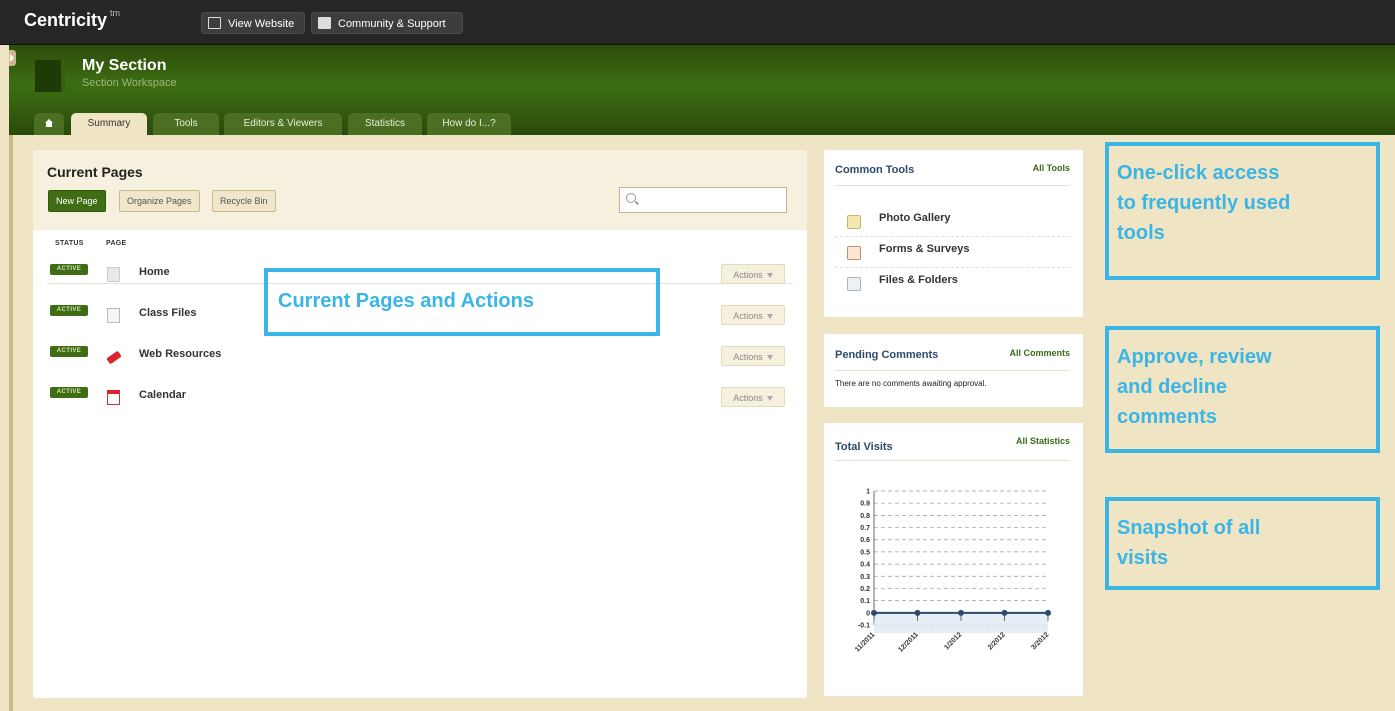  Describe the element at coordinates (865, 577) in the screenshot. I see `y-tick-label: 0.3` at that location.